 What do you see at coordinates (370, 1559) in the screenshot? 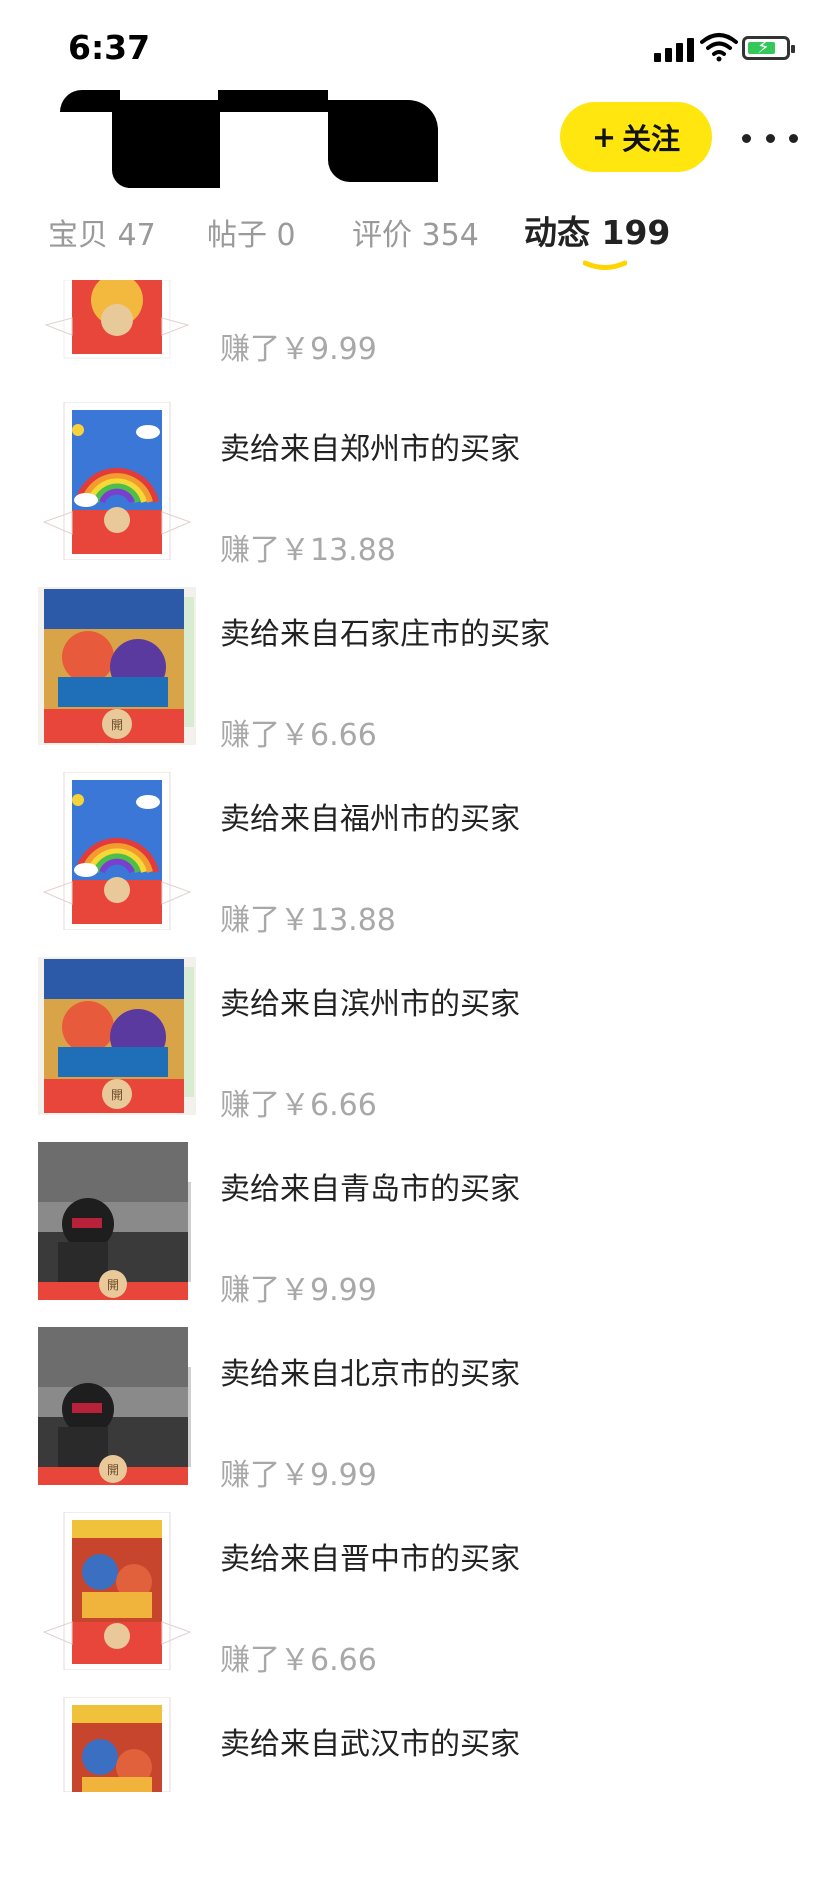
I see `sold-to-buyer-text: 卖给来自晋中市的买家` at bounding box center [370, 1559].